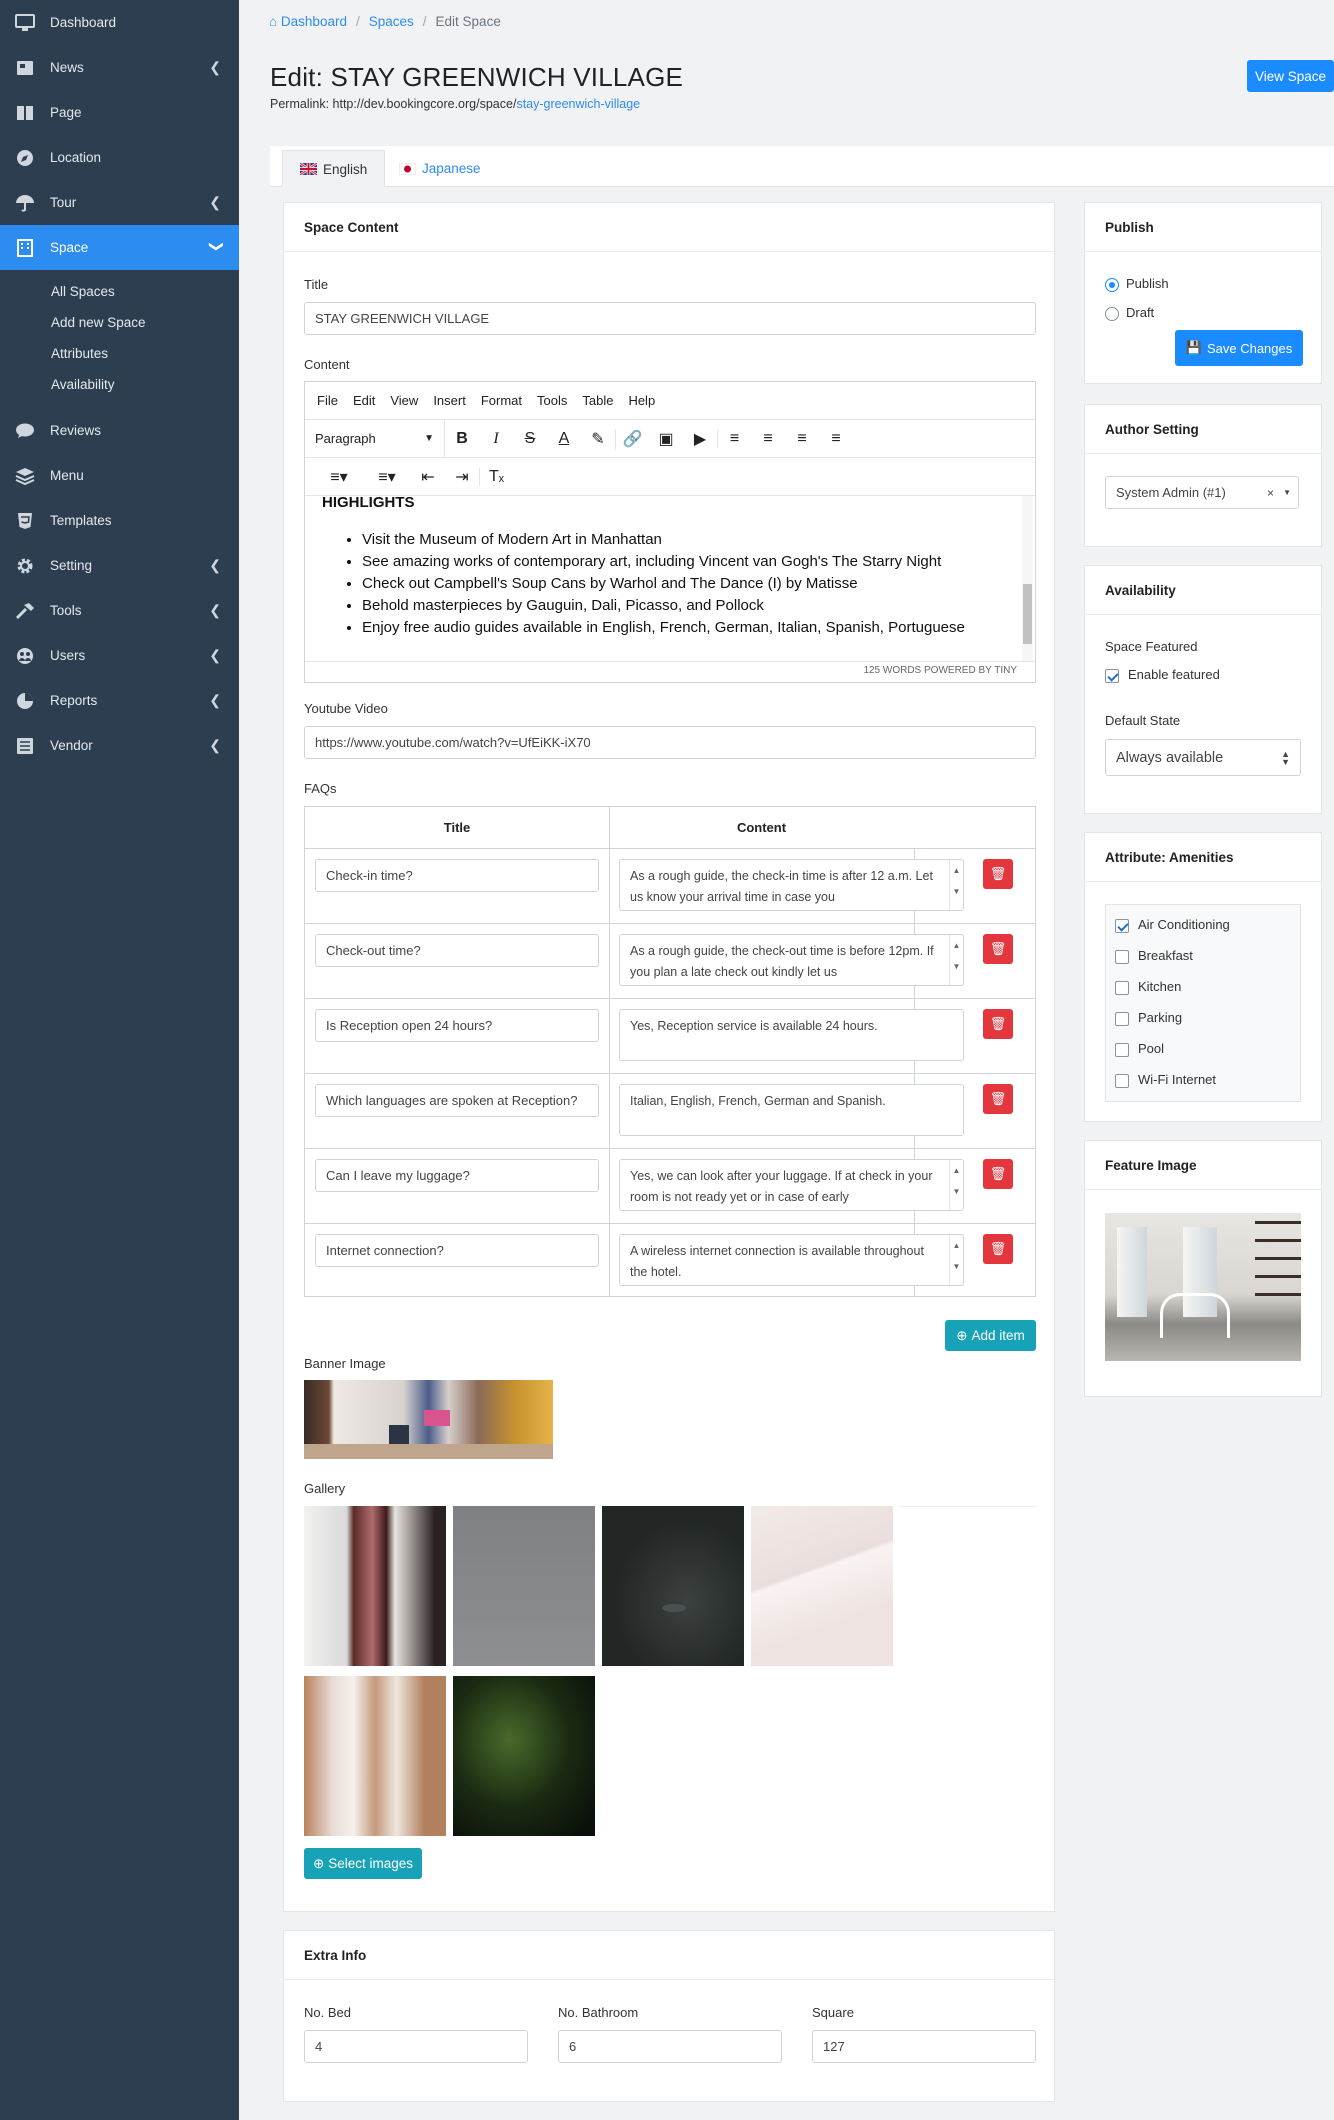  Describe the element at coordinates (462, 477) in the screenshot. I see `indent-icon: ⇥` at that location.